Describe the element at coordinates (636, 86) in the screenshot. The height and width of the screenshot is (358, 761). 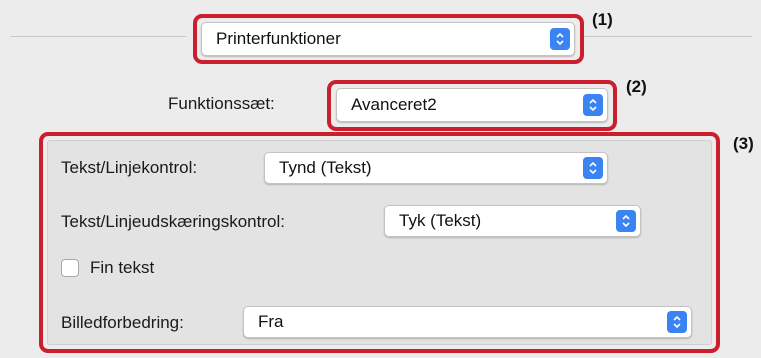
I see `callout-label-2: (2)` at that location.